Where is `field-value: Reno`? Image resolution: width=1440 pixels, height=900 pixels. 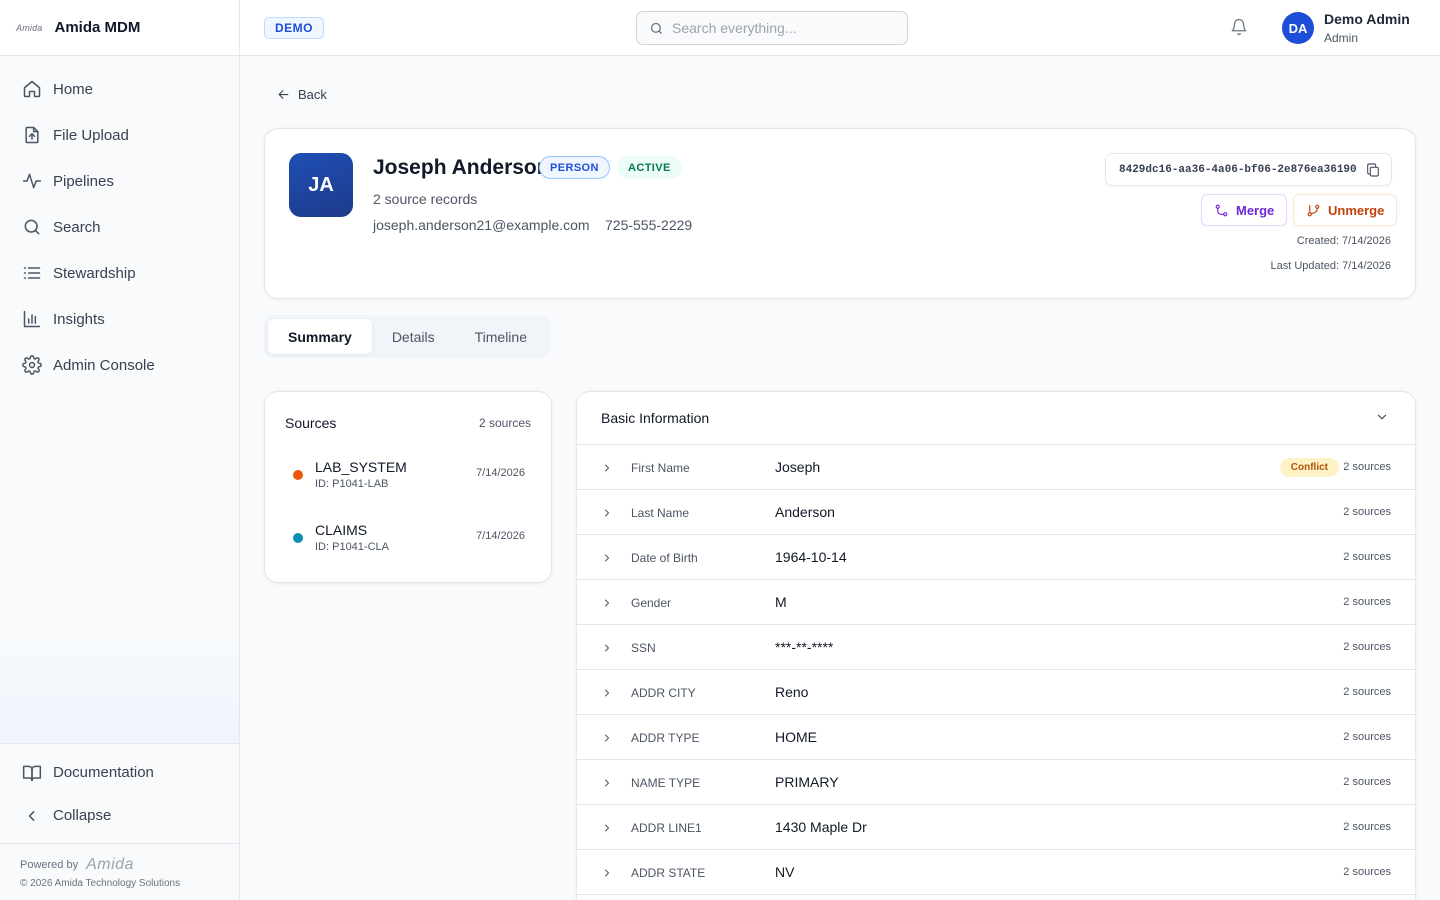 field-value: Reno is located at coordinates (792, 692).